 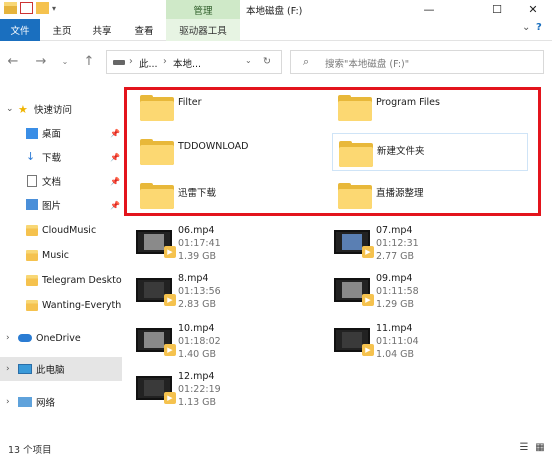 I want to click on forward-arrow-icon: →, so click(x=41, y=61).